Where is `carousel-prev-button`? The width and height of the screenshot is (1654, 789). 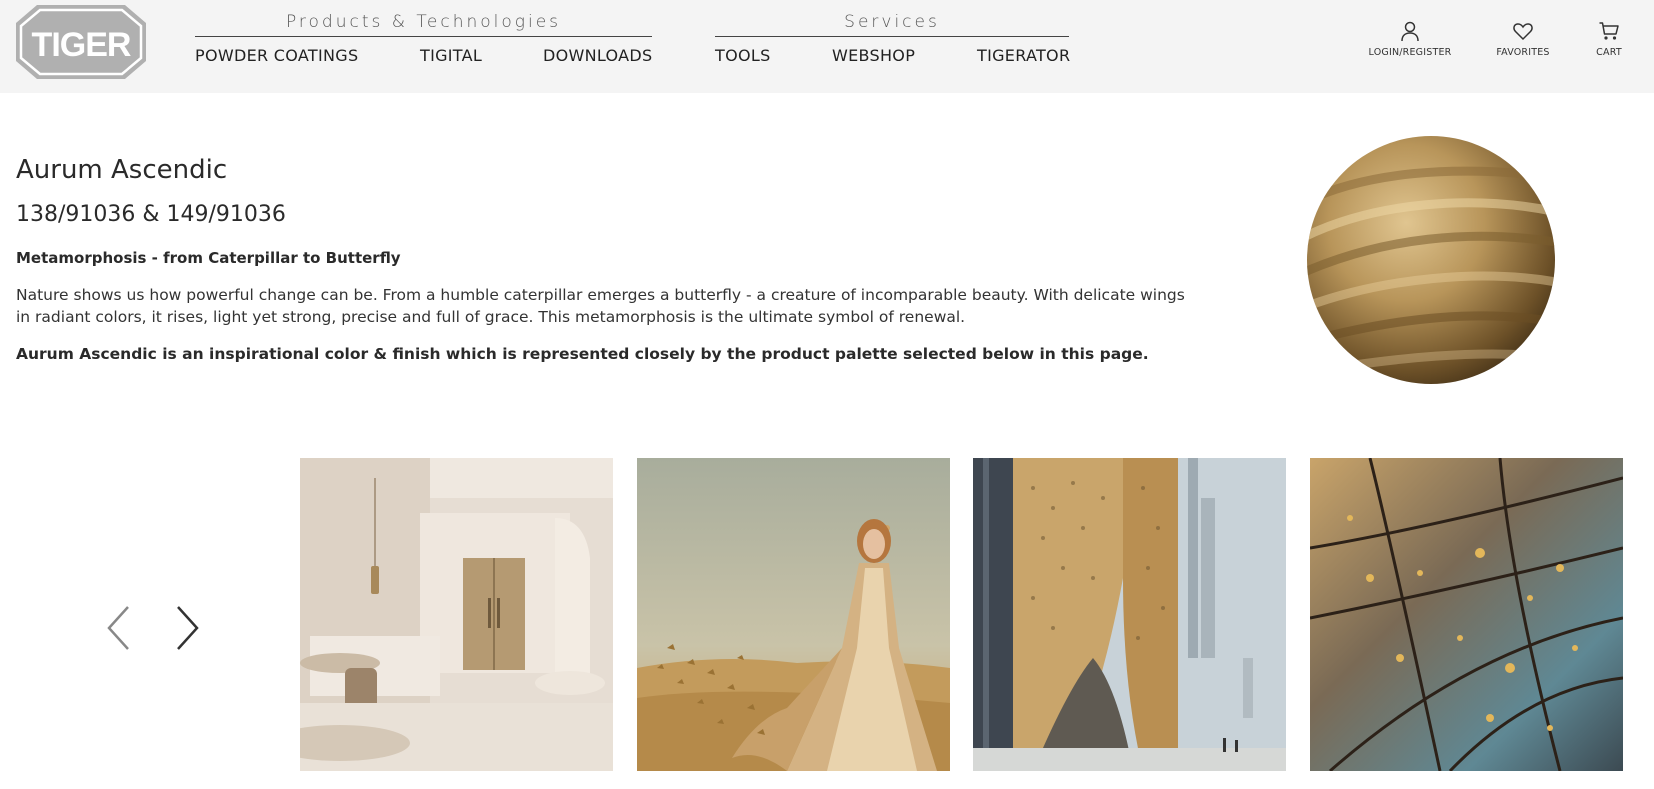
carousel-prev-button is located at coordinates (119, 628).